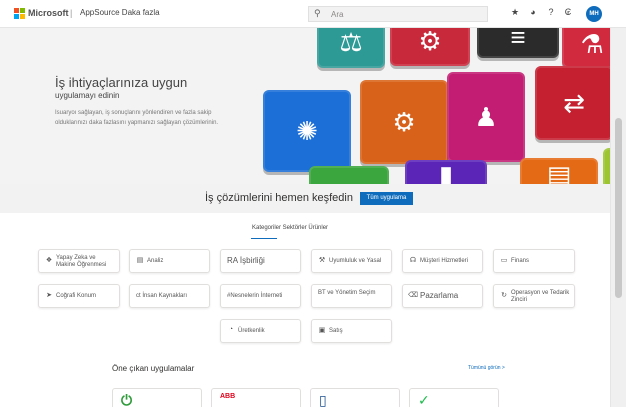  What do you see at coordinates (264, 238) in the screenshot?
I see `active-tab-indicator` at bounding box center [264, 238].